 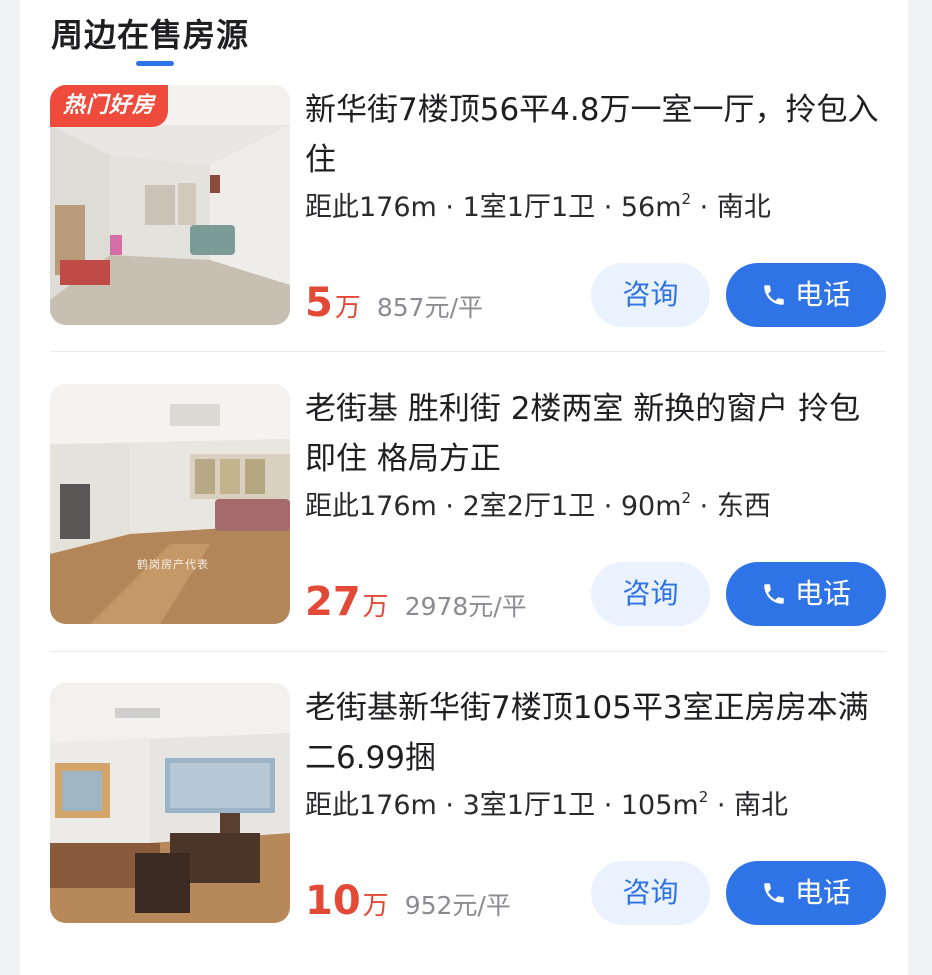 I want to click on listing-title: 老街基 胜利街 2楼两室 新换的窗户 拎包即住 格局方正, so click(x=595, y=434).